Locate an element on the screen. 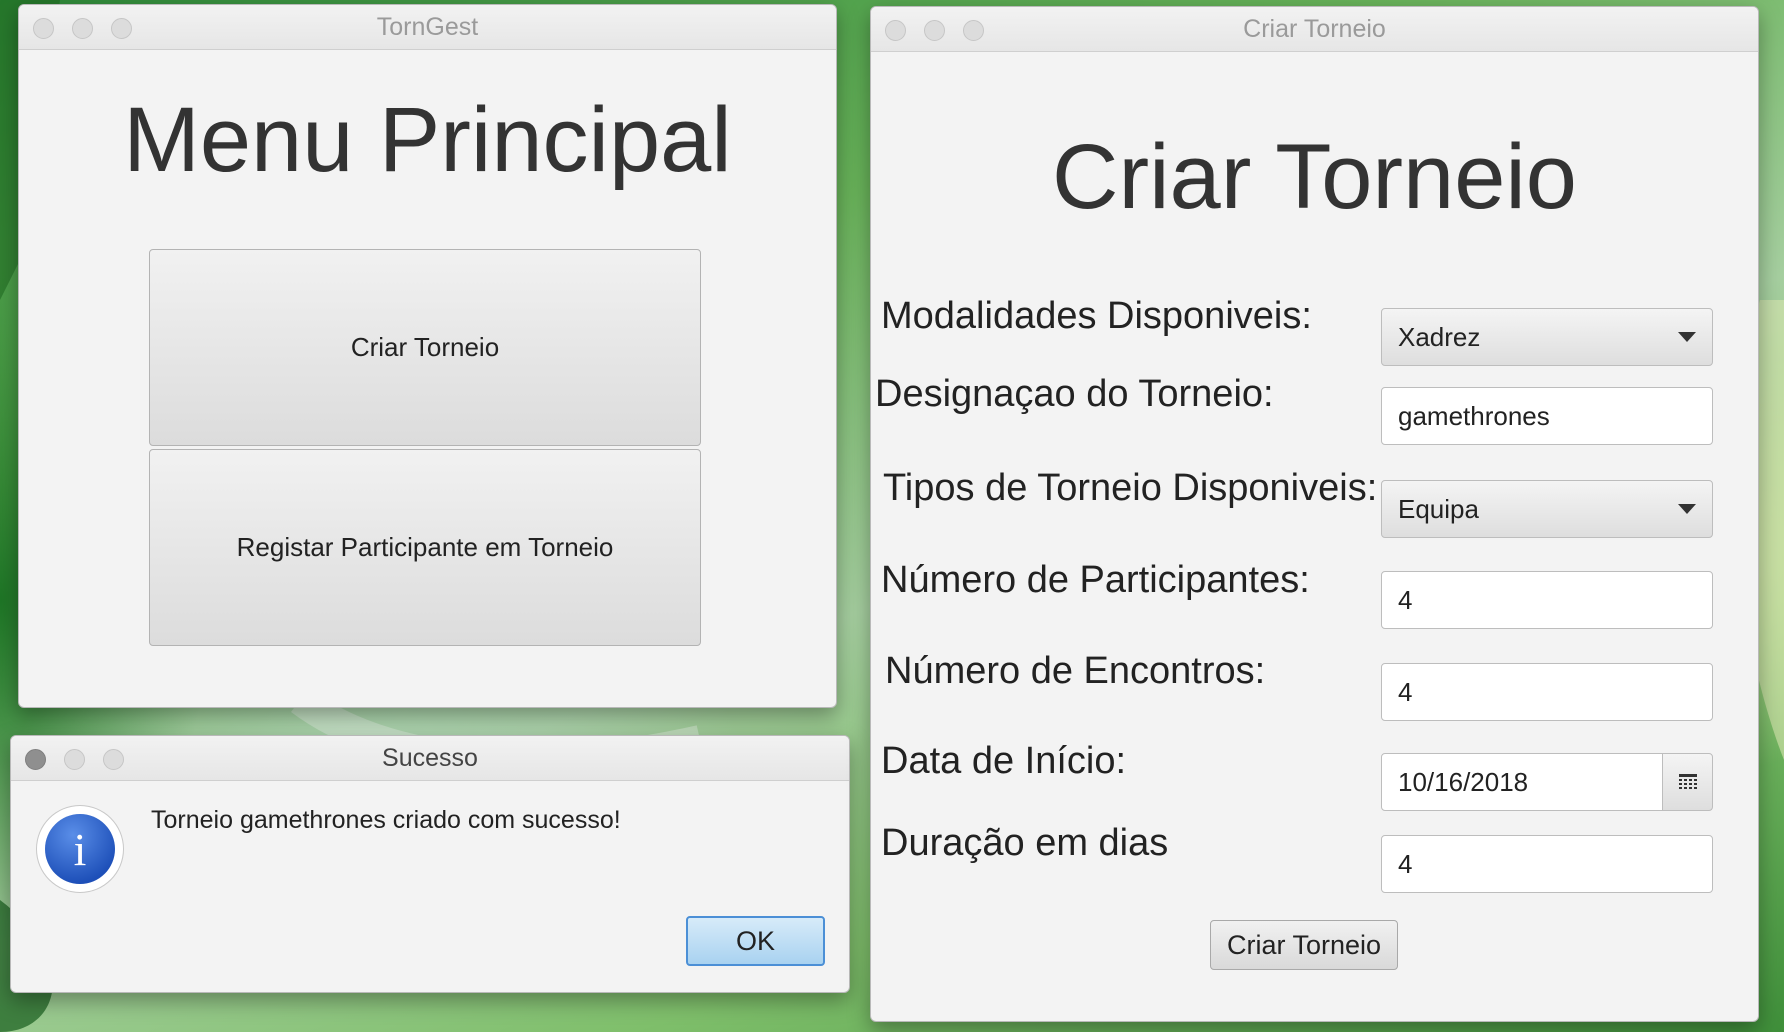 Image resolution: width=1784 pixels, height=1032 pixels. registar-participante-button: Registar Participante em Torneio is located at coordinates (425, 547).